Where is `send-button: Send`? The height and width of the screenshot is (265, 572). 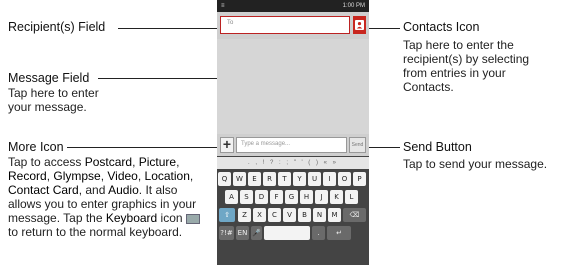
send-button: Send is located at coordinates (357, 145).